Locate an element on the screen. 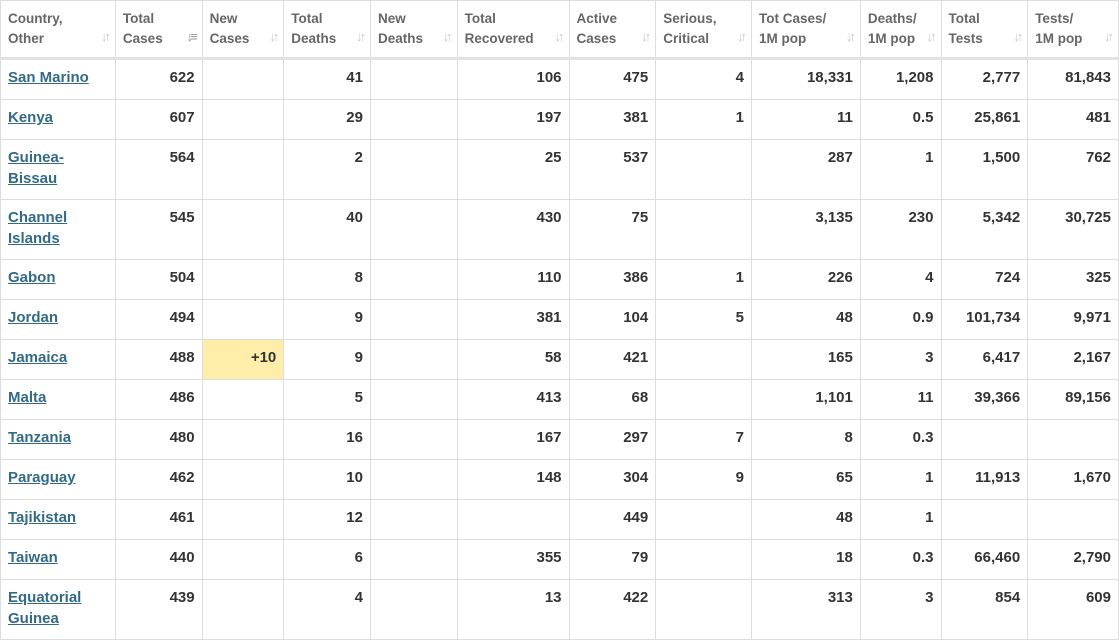 This screenshot has width=1119, height=640. country-link: Tanzania is located at coordinates (39, 437).